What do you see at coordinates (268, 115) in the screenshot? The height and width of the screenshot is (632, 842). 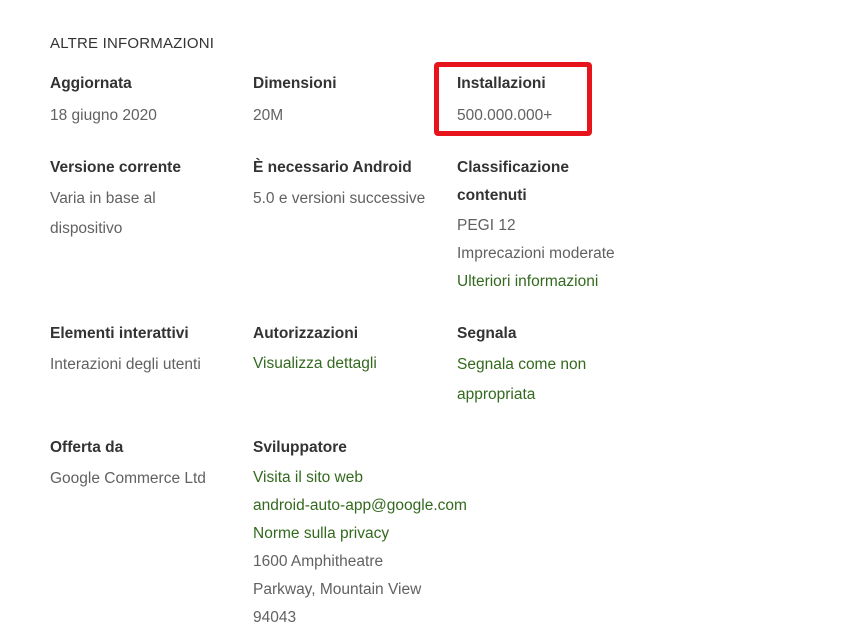 I see `size-value: 20M` at bounding box center [268, 115].